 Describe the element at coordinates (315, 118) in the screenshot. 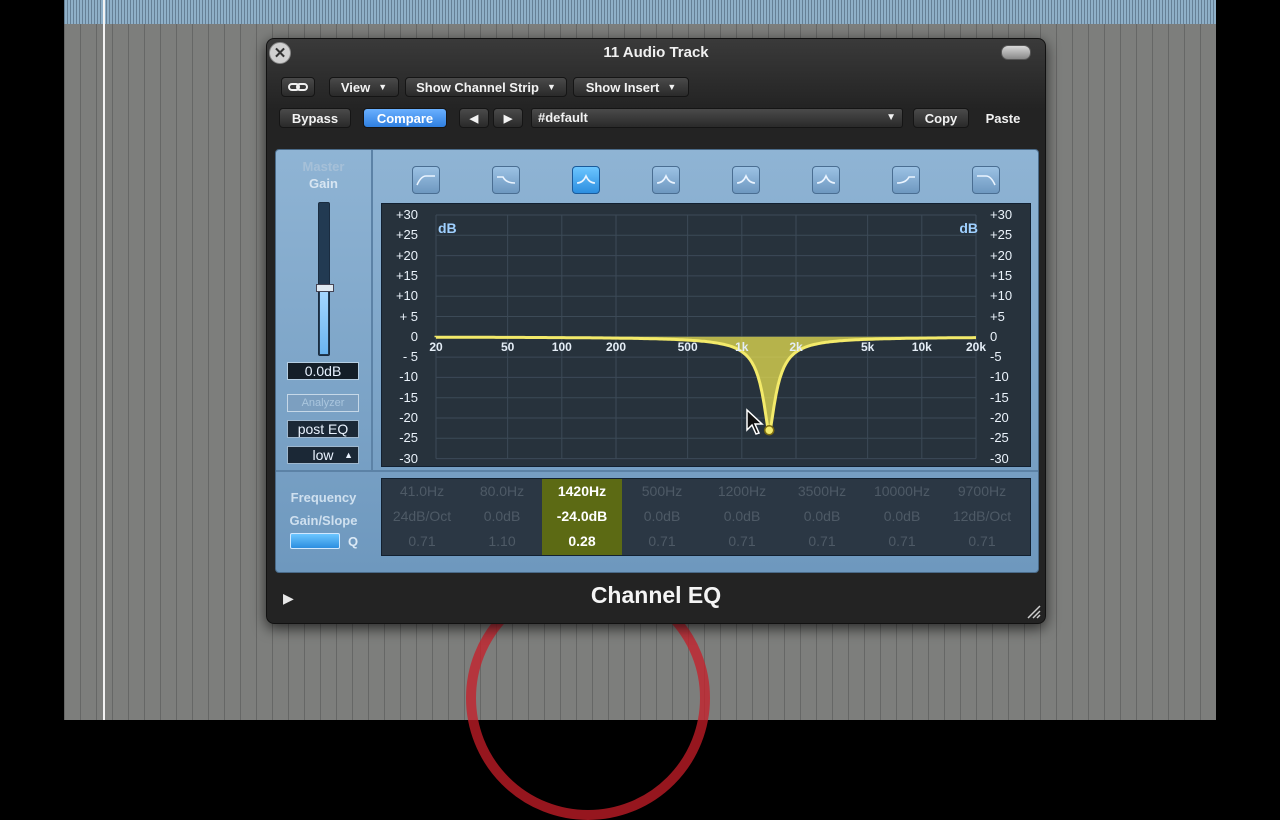

I see `bypass-button: Bypass` at that location.